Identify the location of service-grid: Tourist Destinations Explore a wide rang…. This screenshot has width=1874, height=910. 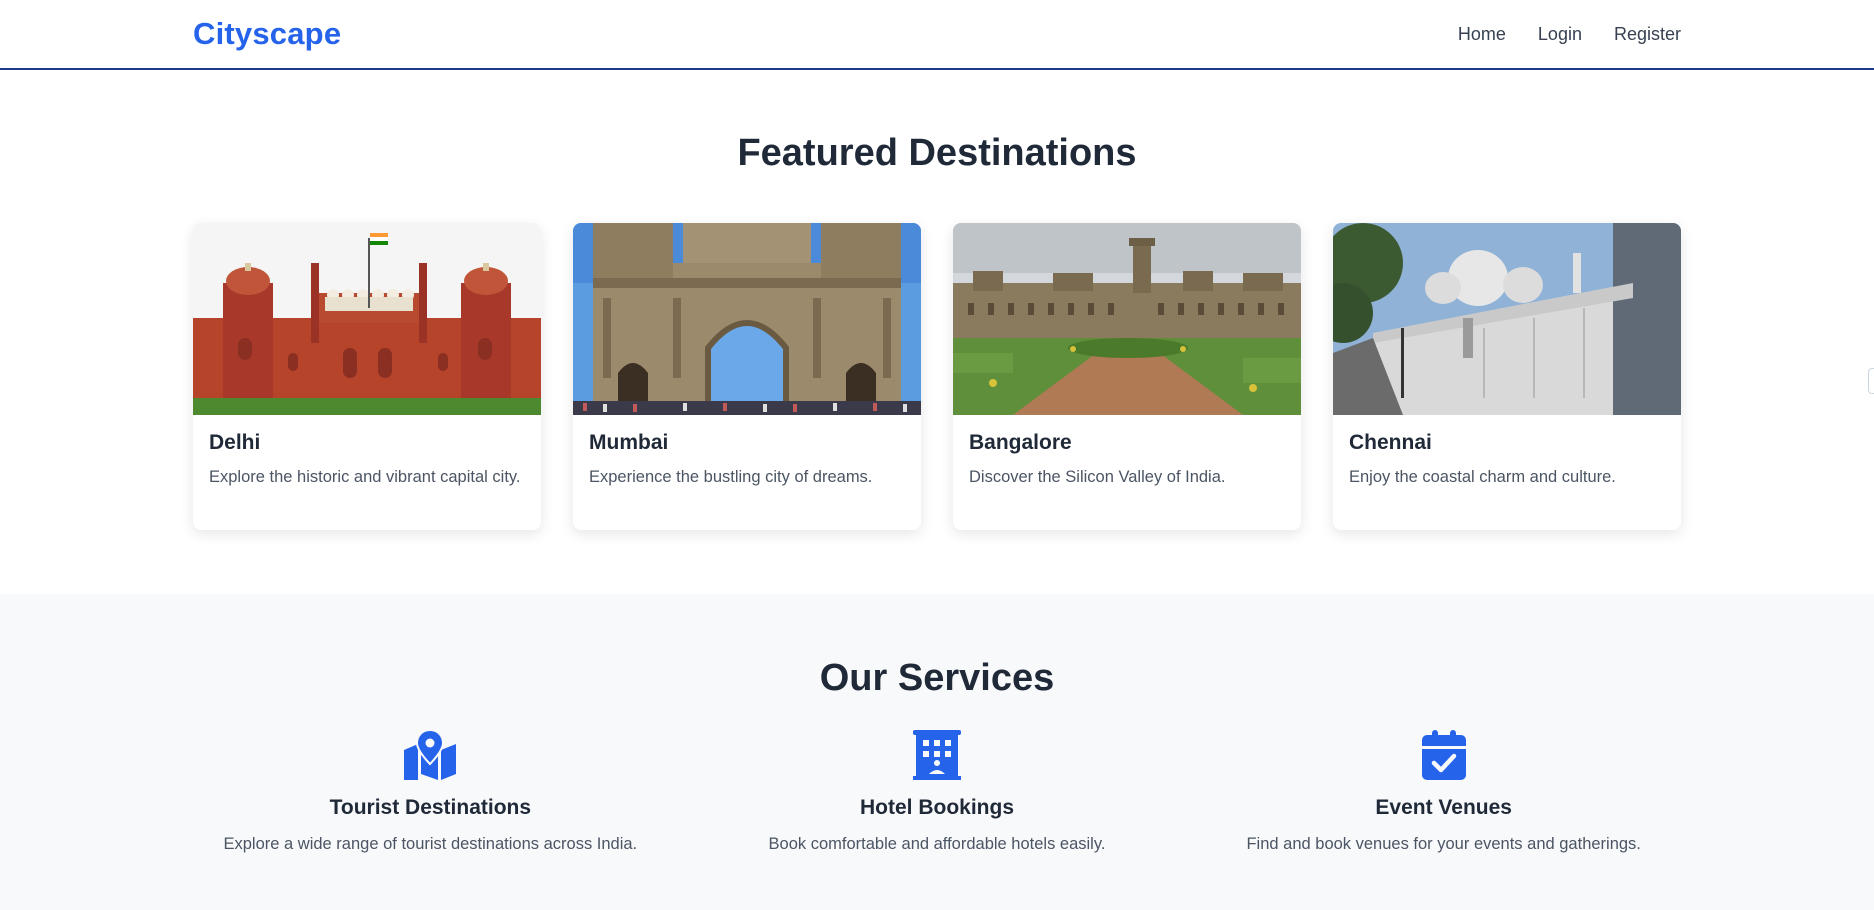
(937, 790).